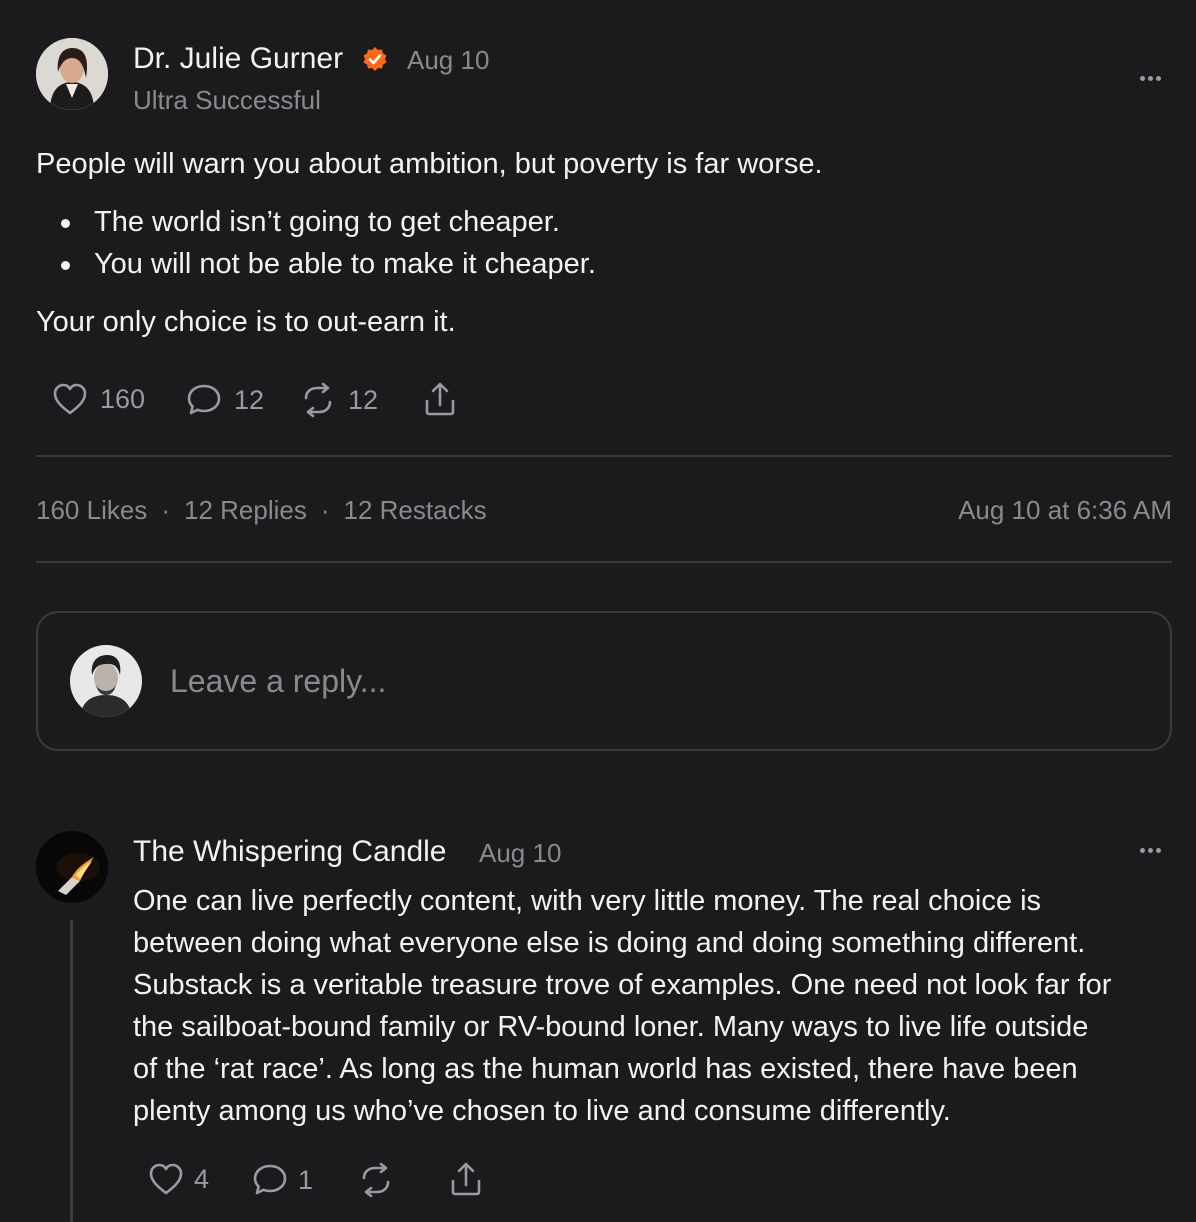 The image size is (1196, 1222). I want to click on post-timestamp: Aug 10 at 6:36 AM, so click(1065, 510).